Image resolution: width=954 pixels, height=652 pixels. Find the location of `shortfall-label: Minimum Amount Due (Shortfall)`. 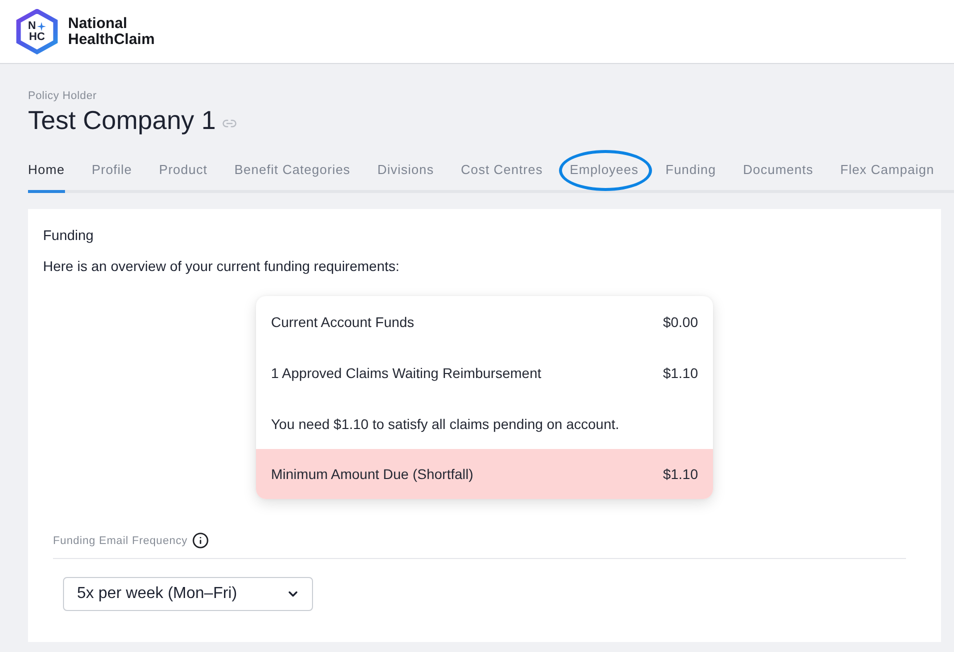

shortfall-label: Minimum Amount Due (Shortfall) is located at coordinates (372, 474).